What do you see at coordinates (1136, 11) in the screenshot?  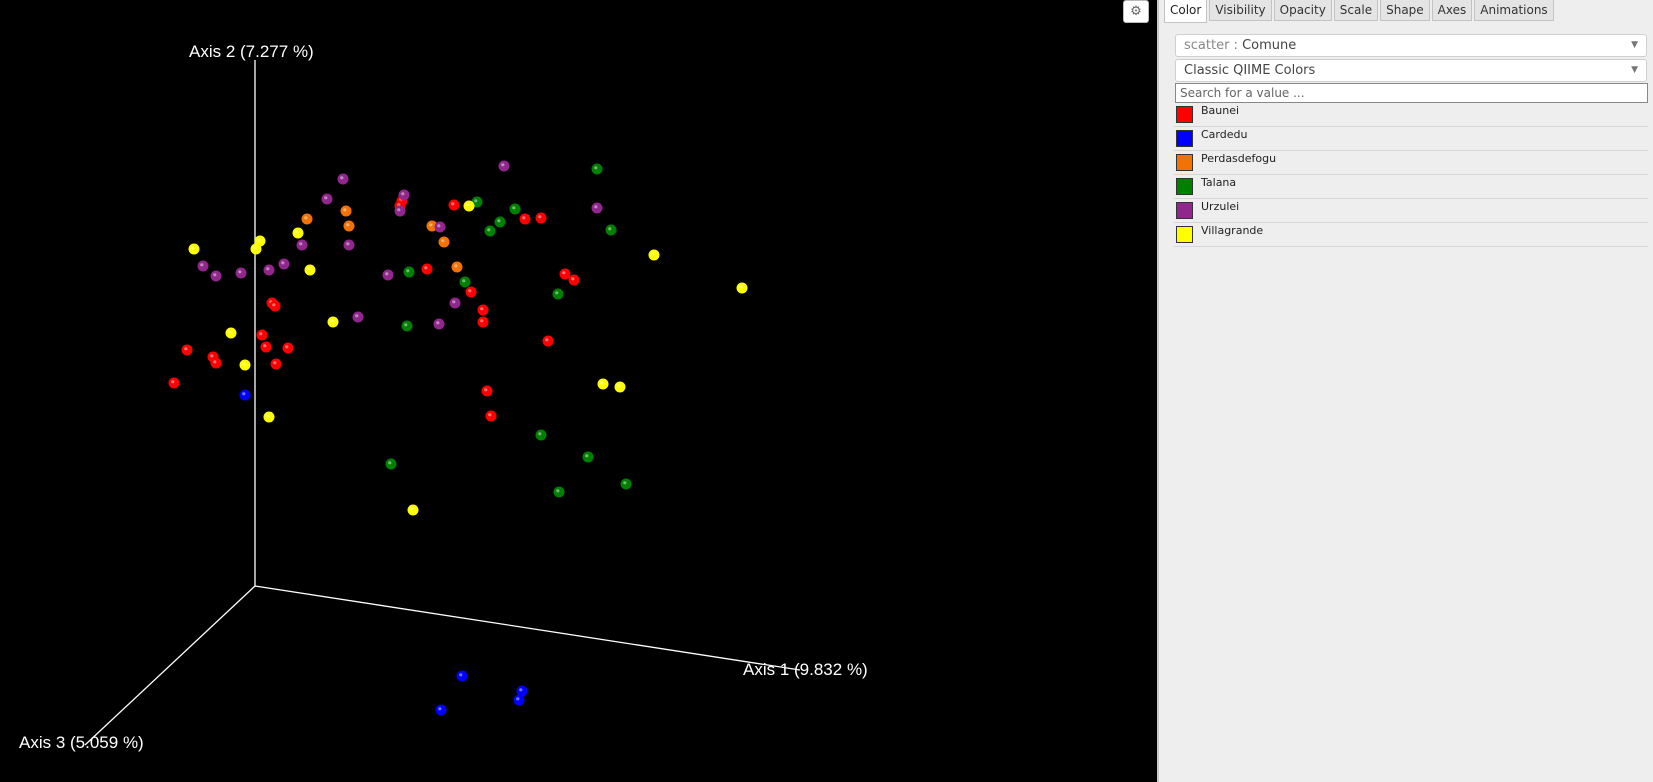 I see `settings-button: ⚙` at bounding box center [1136, 11].